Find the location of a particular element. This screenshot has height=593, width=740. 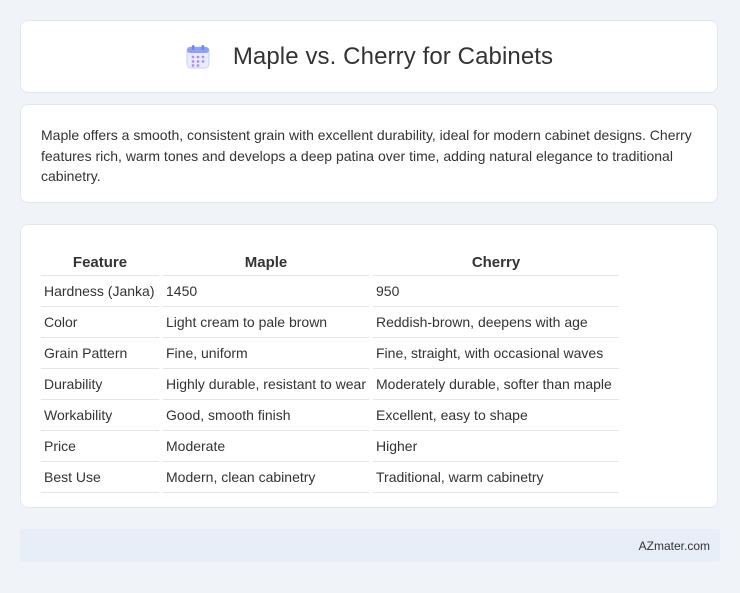

feature-cell: Hardness (Janka) is located at coordinates (100, 291).